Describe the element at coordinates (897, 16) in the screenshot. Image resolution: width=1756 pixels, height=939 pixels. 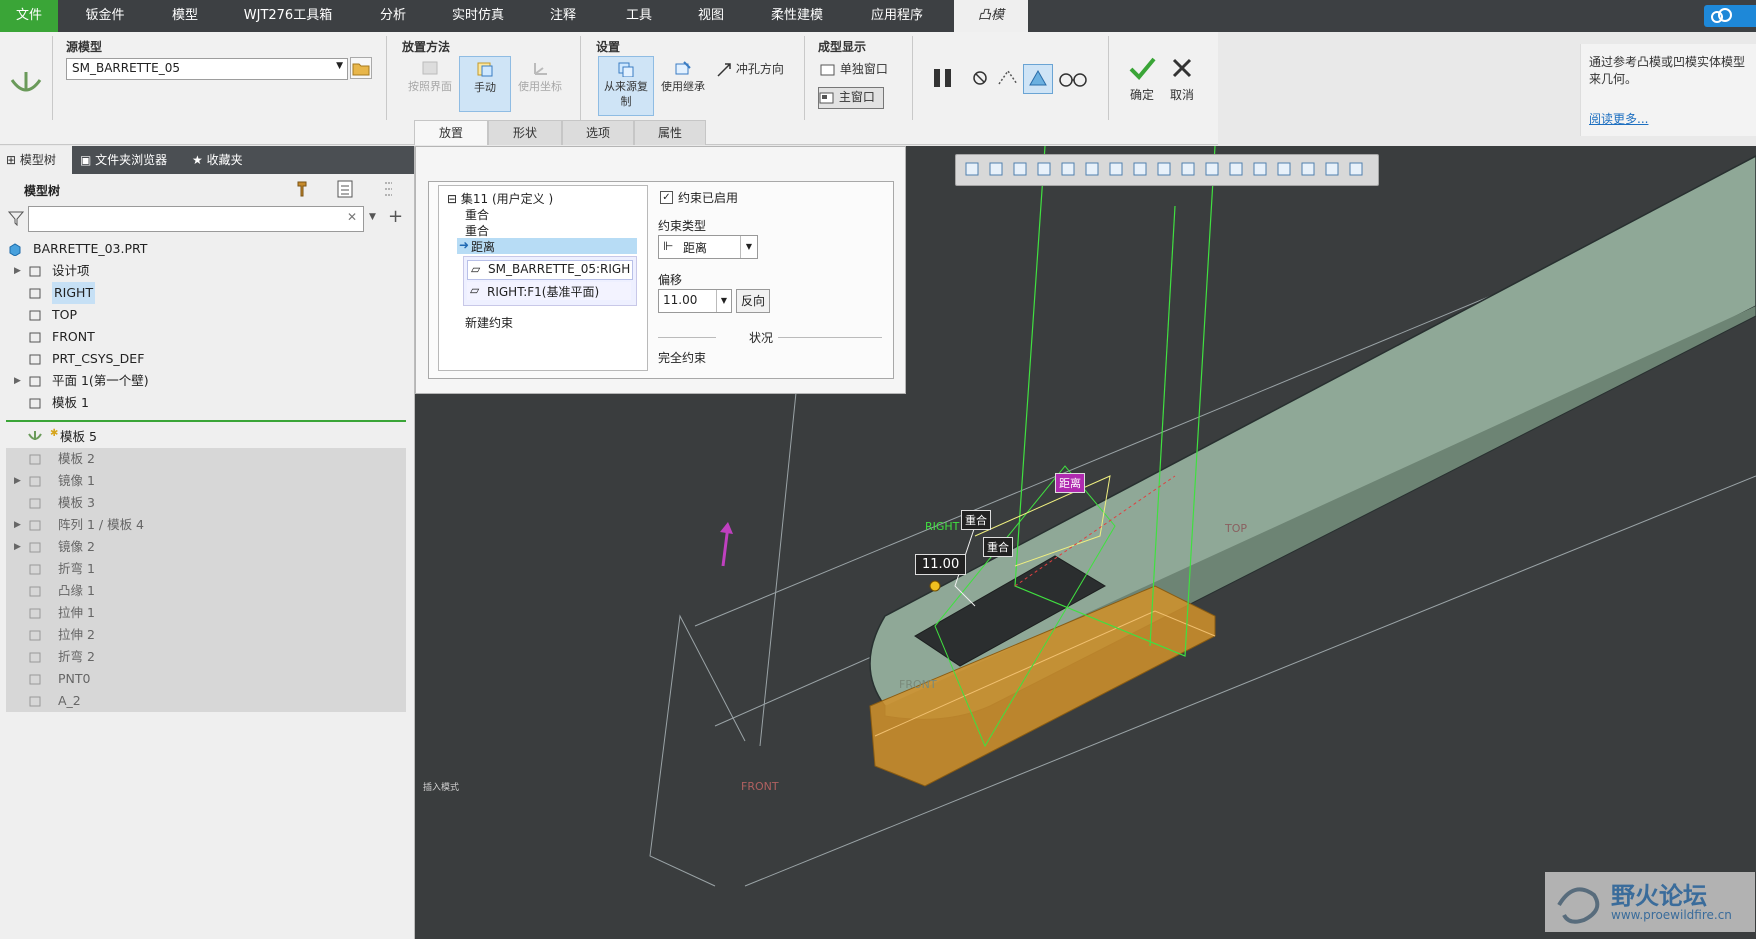
I see `menu-apps: 应用程序` at that location.